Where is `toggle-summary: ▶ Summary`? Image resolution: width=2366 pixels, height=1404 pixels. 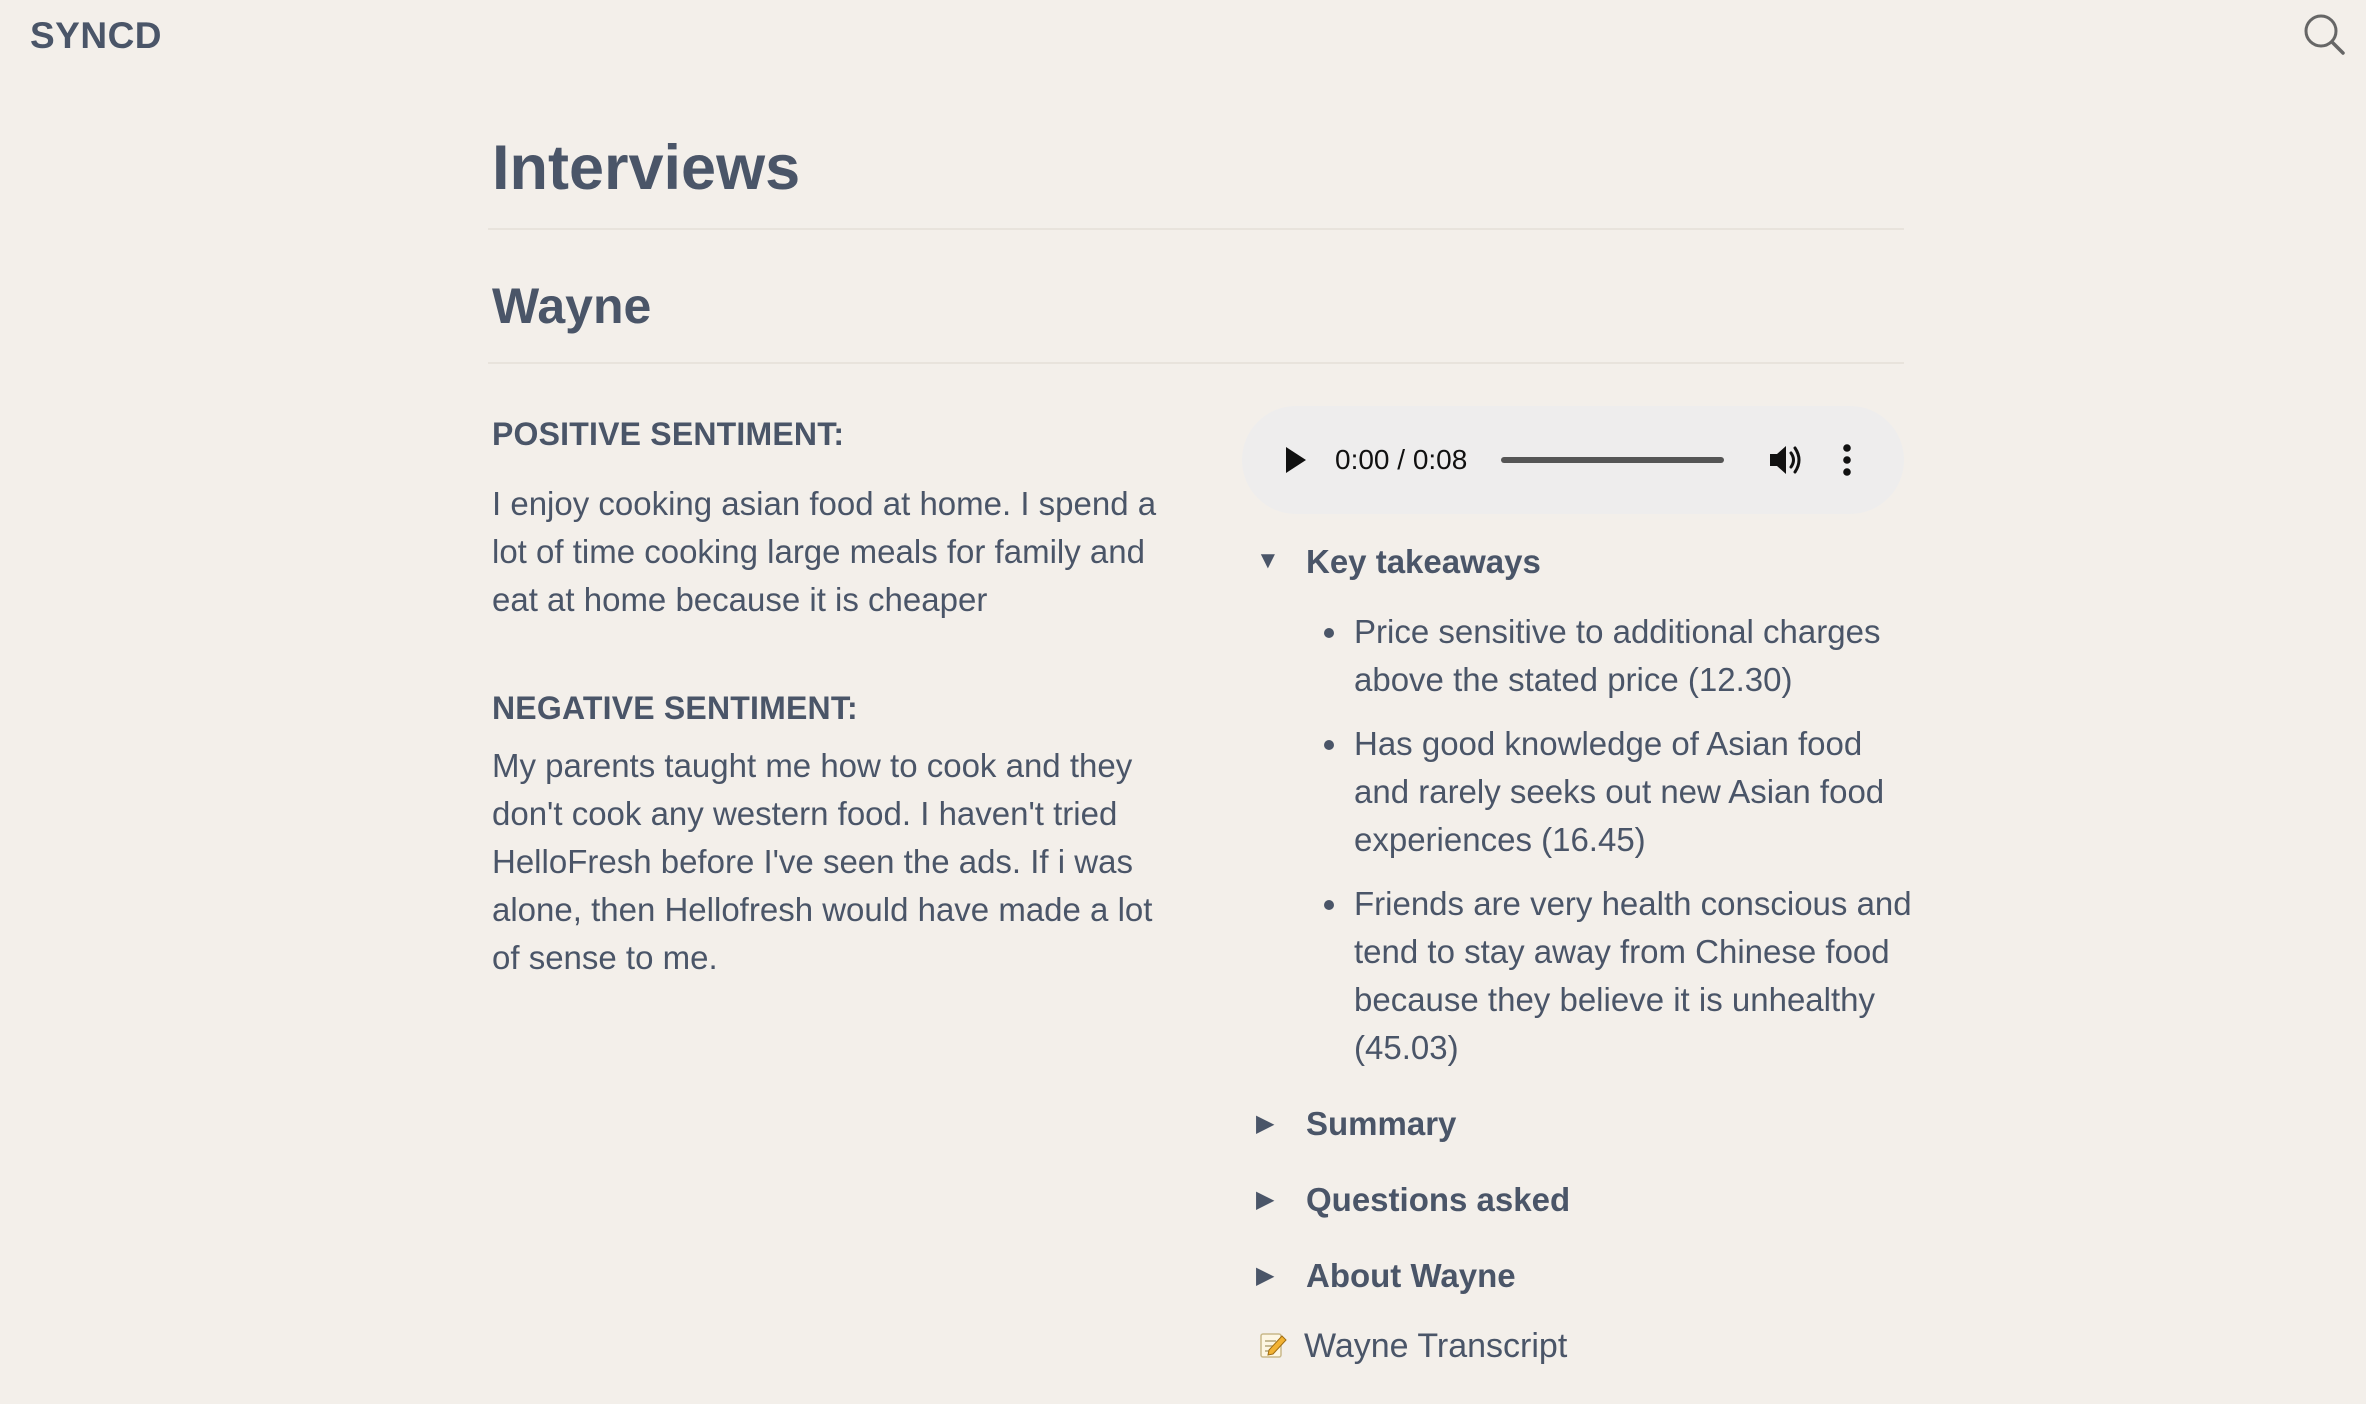
toggle-summary: ▶ Summary is located at coordinates (1574, 1124).